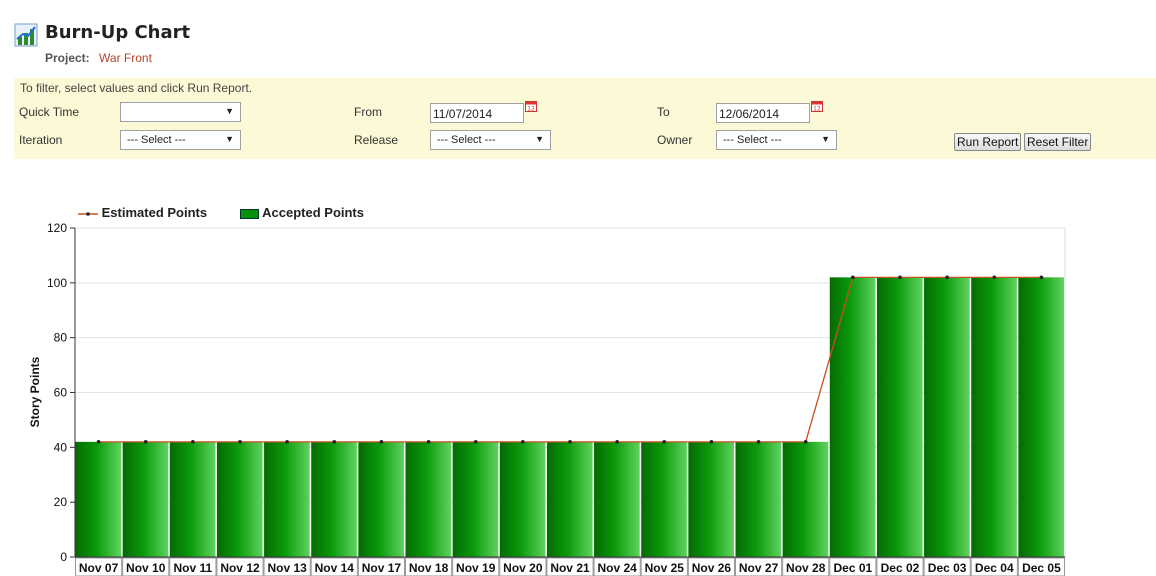  What do you see at coordinates (287, 568) in the screenshot?
I see `x-tick-label: Nov 13` at bounding box center [287, 568].